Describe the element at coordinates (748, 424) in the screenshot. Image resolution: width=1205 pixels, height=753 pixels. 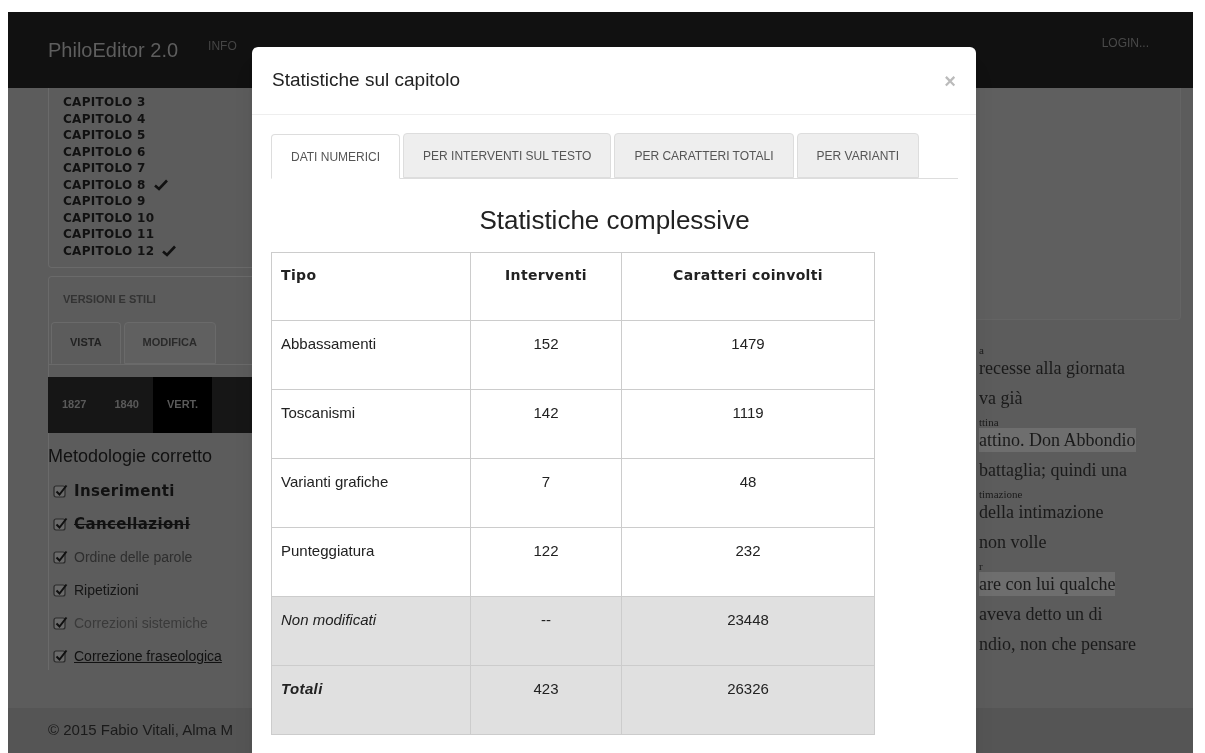
I see `table-cell: 1119` at that location.